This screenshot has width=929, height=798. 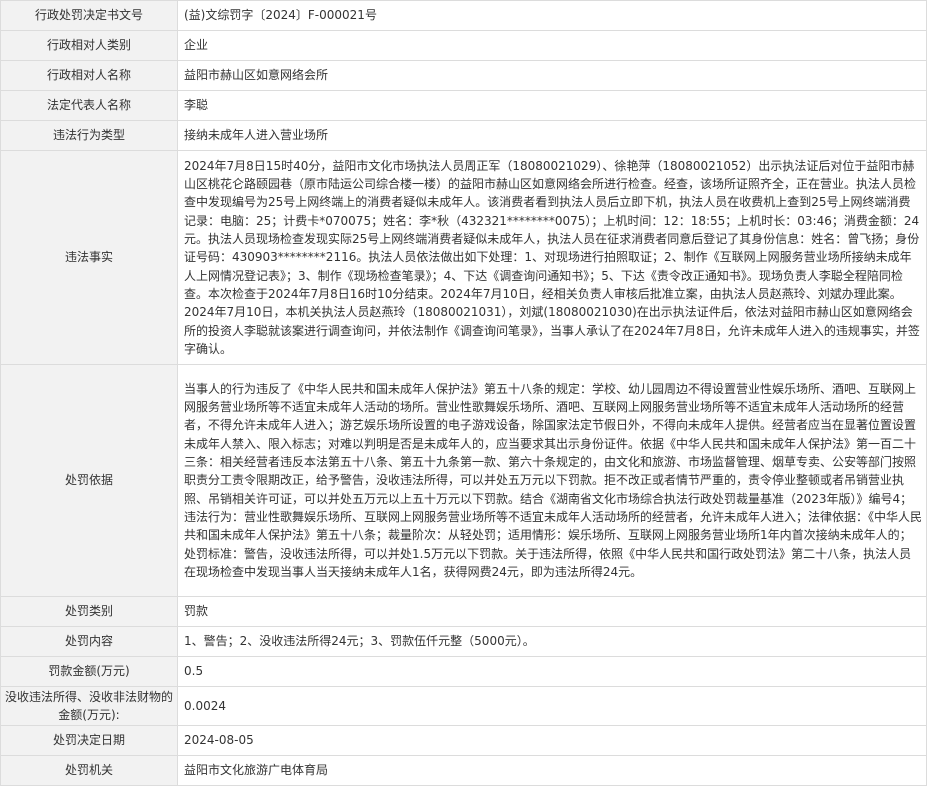 What do you see at coordinates (89, 105) in the screenshot?
I see `row-label-legal-rep: 法定代表人名称` at bounding box center [89, 105].